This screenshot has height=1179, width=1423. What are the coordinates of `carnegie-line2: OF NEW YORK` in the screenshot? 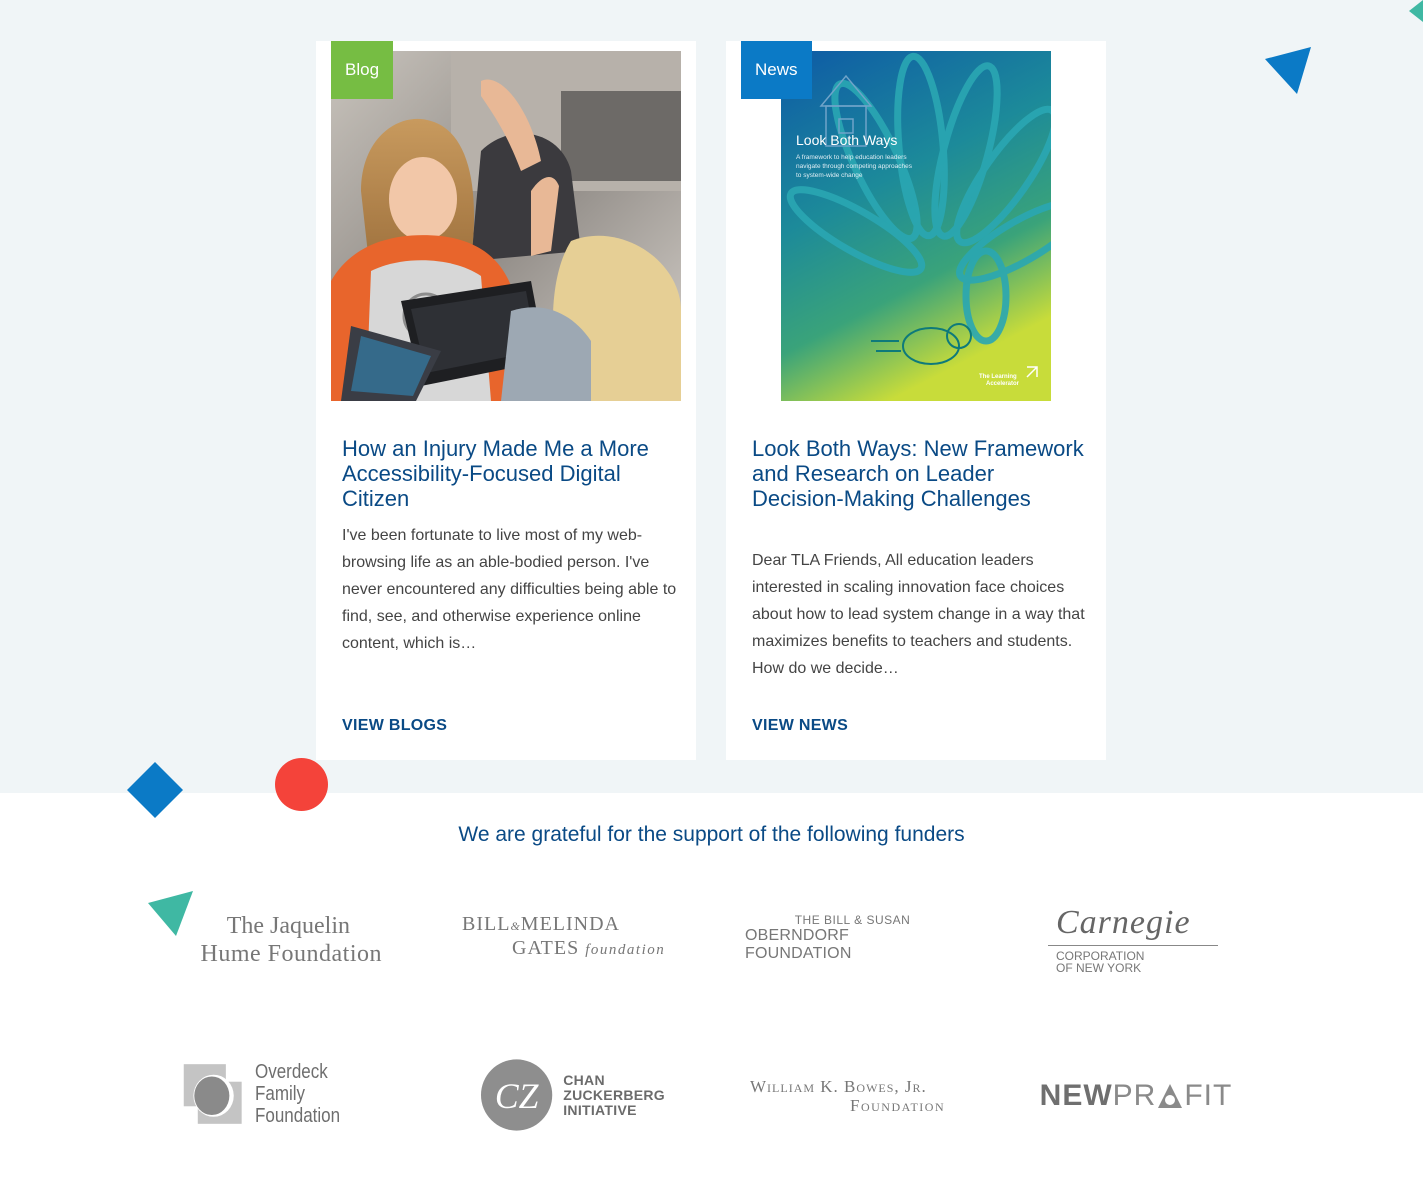 It's located at (1099, 967).